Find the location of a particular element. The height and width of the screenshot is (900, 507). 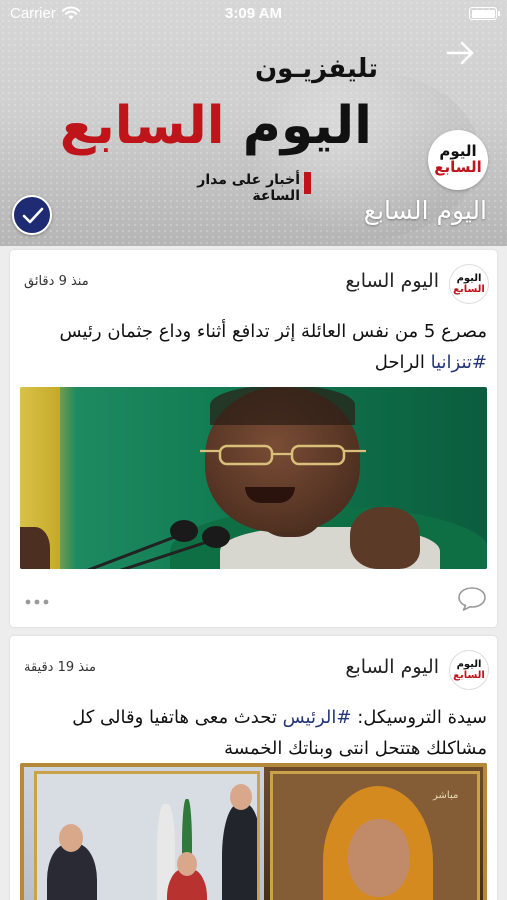

cover-accent-bar is located at coordinates (307, 183).